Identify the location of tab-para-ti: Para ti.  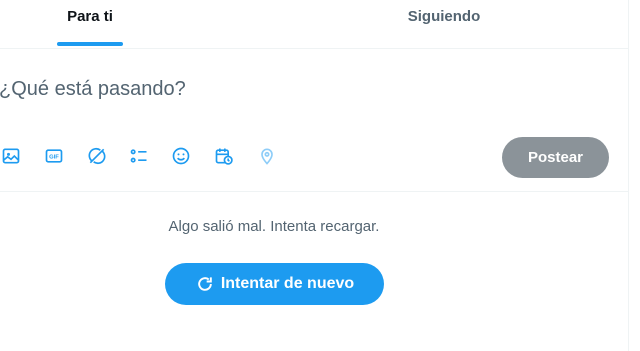
(90, 24).